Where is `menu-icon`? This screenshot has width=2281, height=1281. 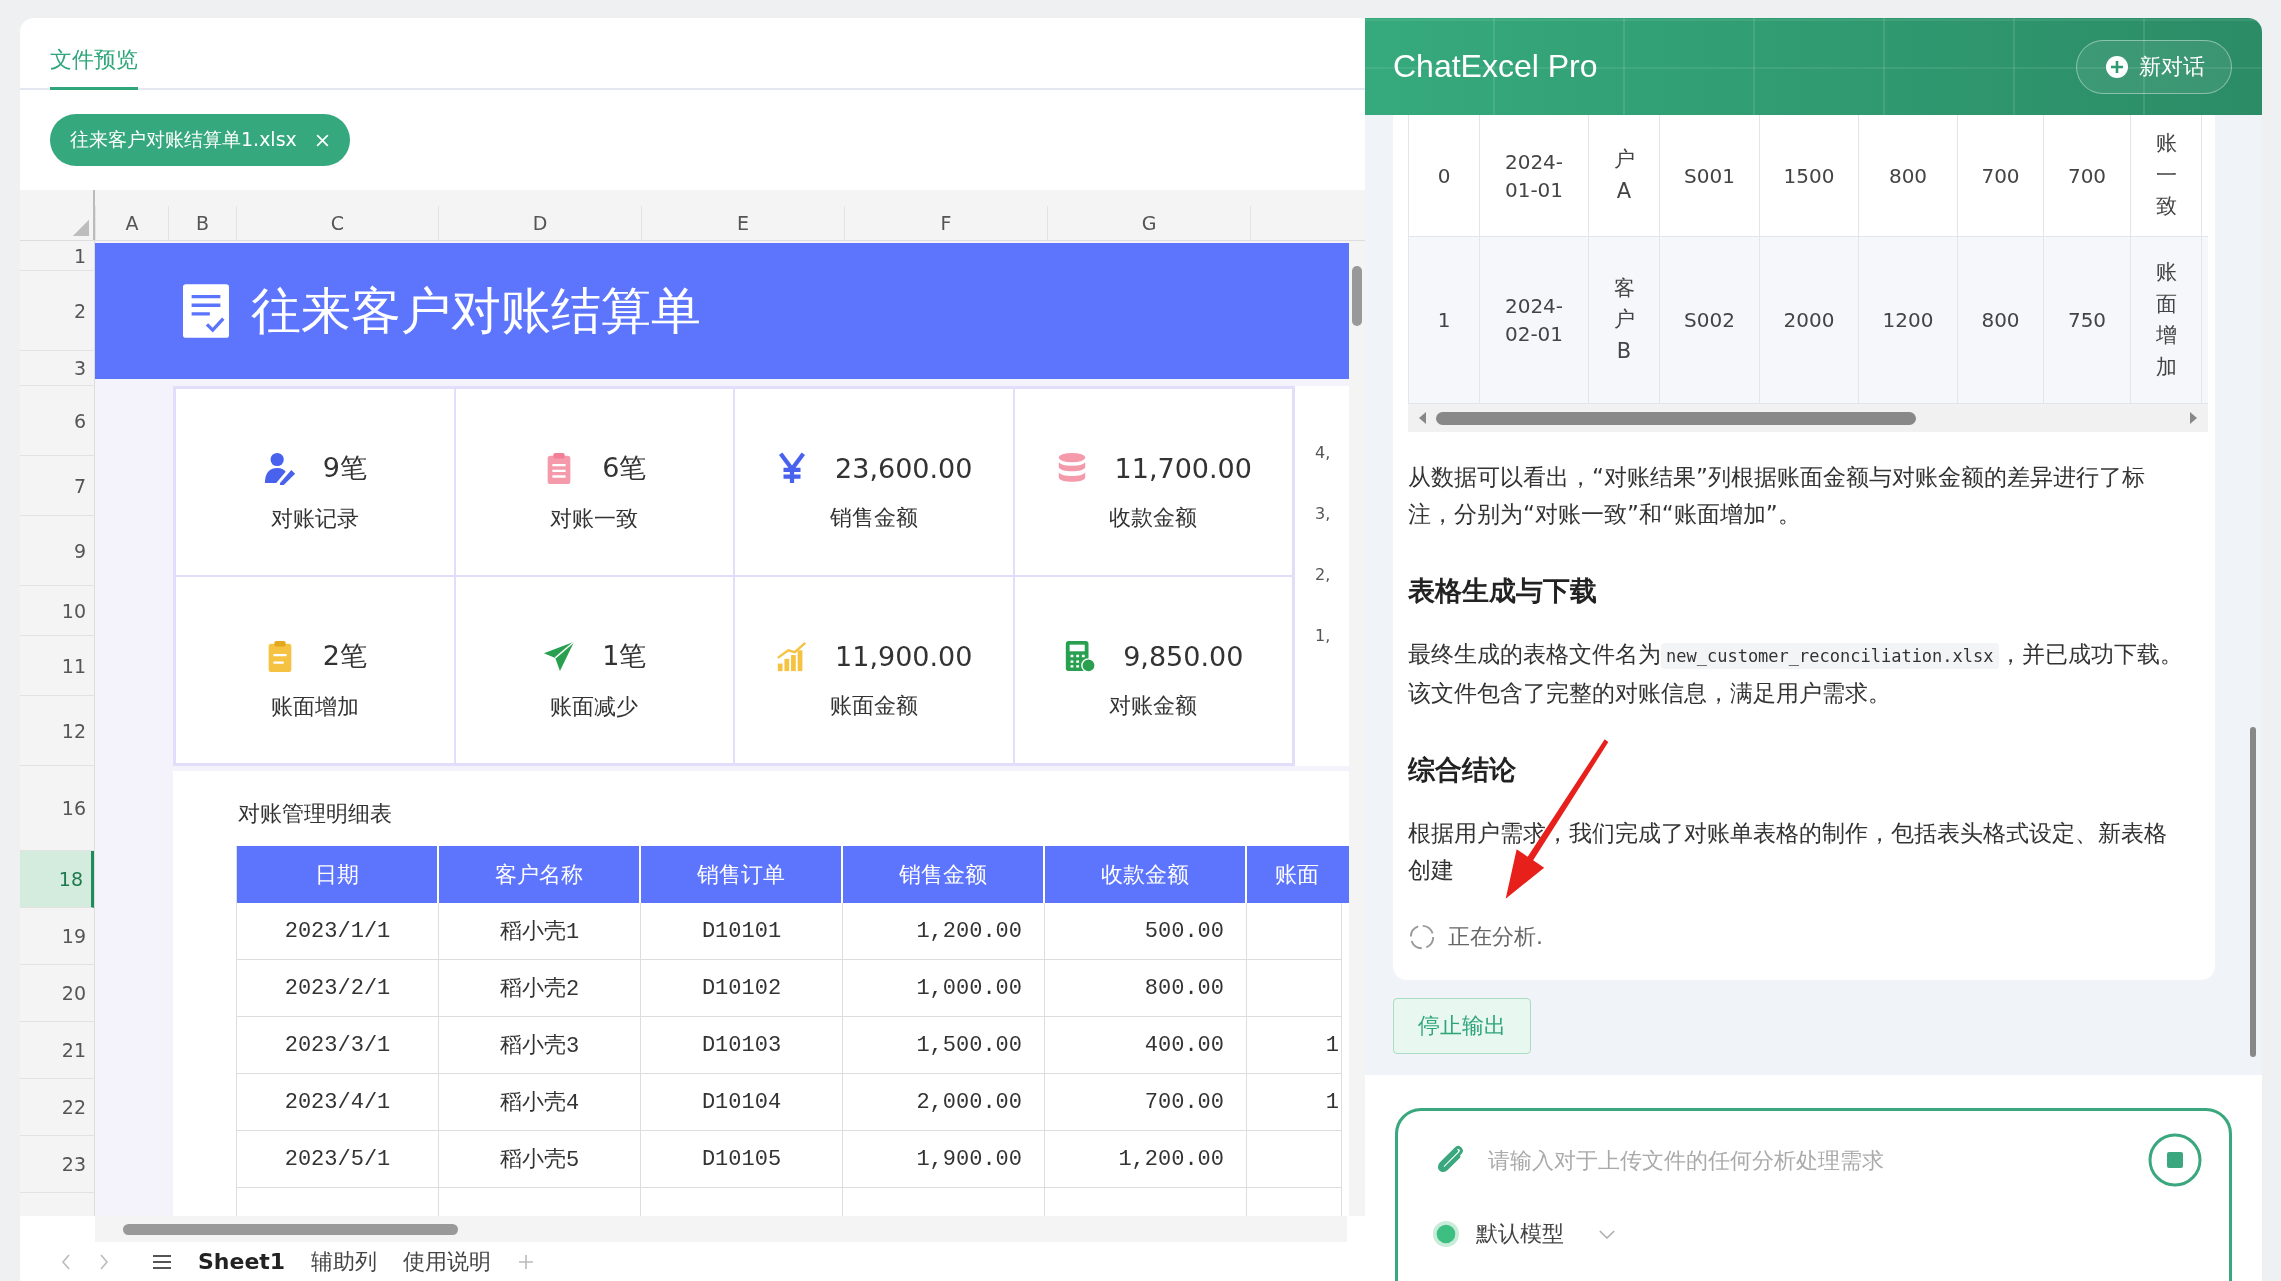
menu-icon is located at coordinates (162, 1261).